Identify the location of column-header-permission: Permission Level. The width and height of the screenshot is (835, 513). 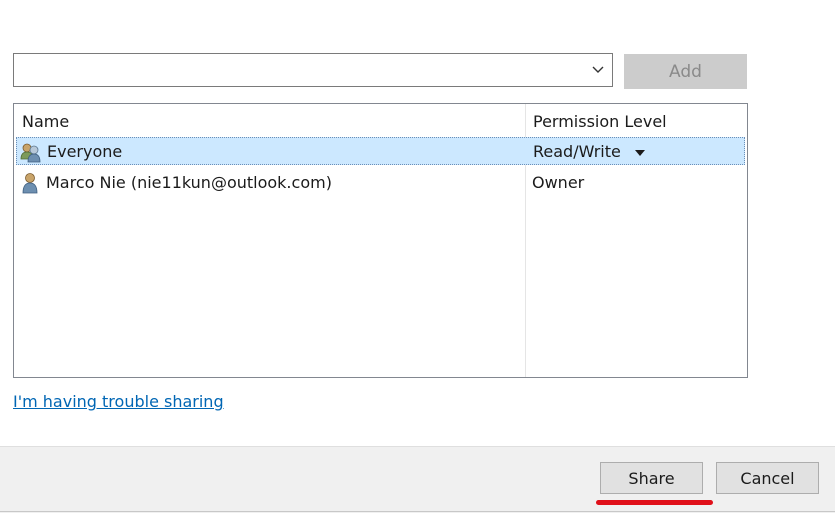
(600, 121).